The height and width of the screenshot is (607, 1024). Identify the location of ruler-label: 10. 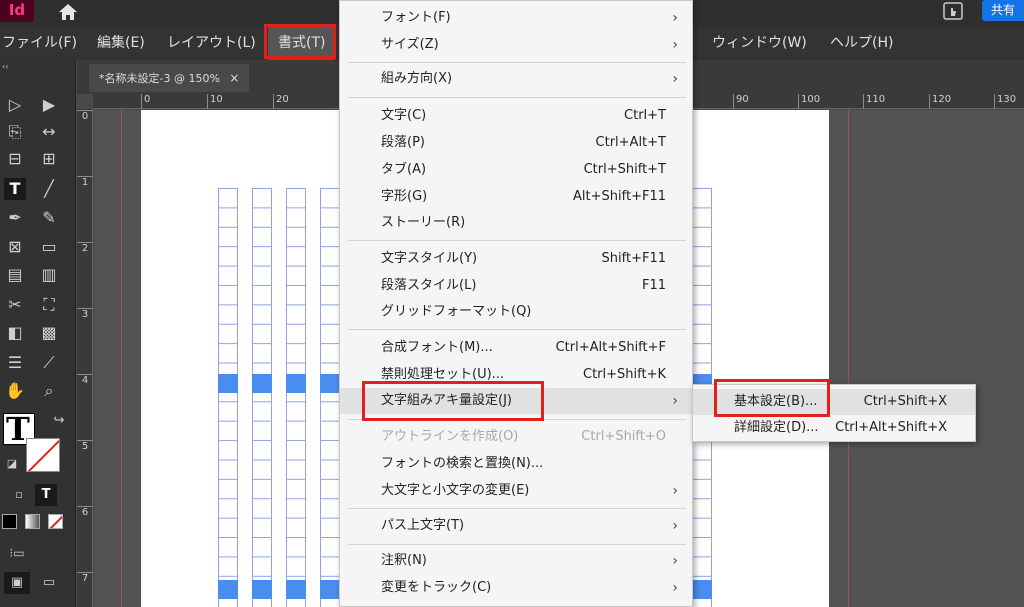
(215, 101).